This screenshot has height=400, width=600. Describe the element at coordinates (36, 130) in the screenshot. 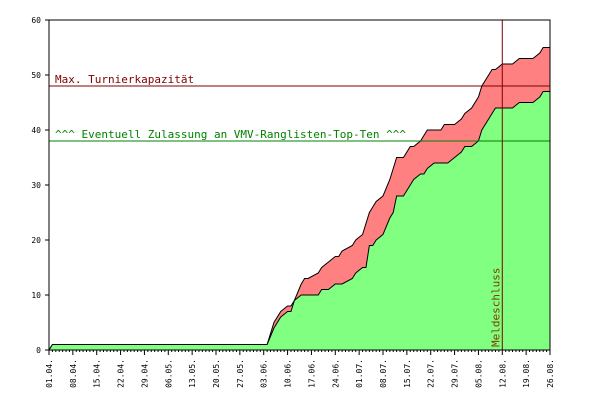

I see `y-tick-label: 40` at that location.